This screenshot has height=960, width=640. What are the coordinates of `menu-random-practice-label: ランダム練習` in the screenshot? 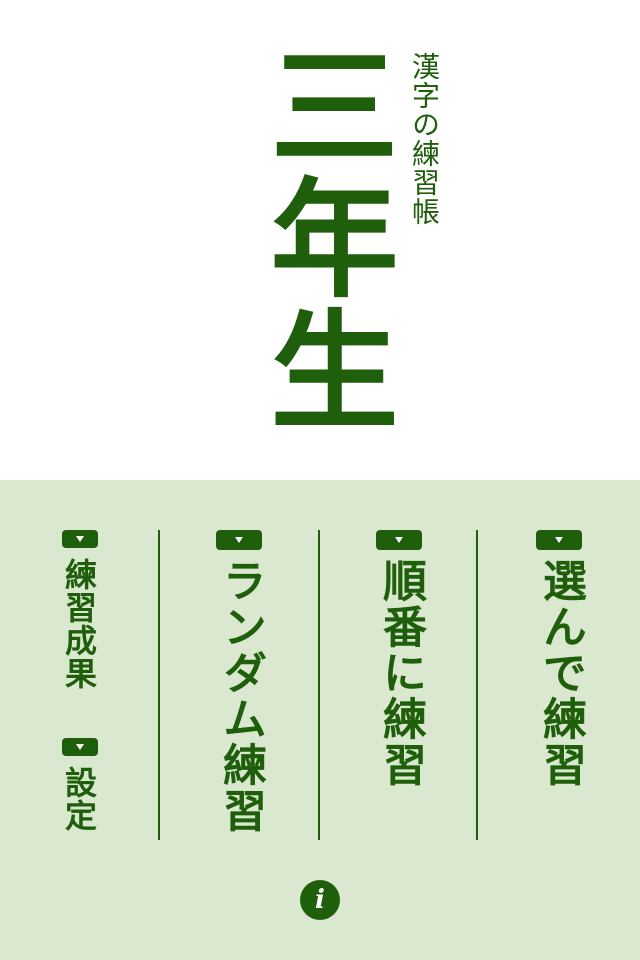 It's located at (240, 696).